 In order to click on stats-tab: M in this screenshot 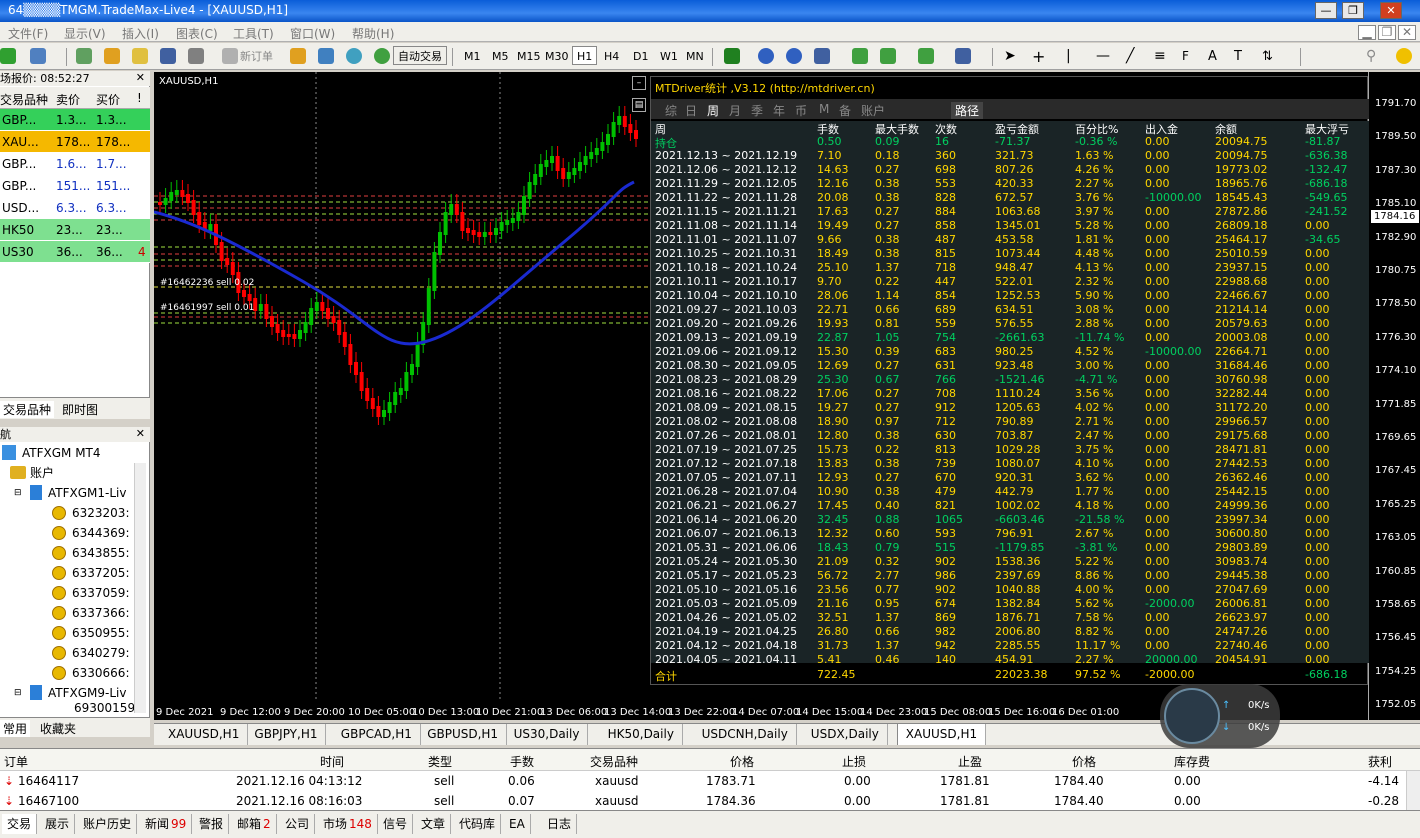, I will do `click(824, 109)`.